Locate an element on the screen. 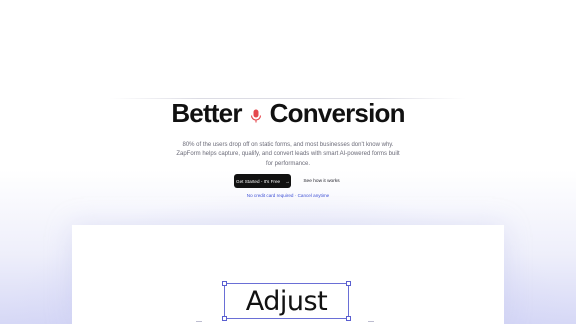 The image size is (576, 324). adjust-text-selection: Adjust is located at coordinates (286, 301).